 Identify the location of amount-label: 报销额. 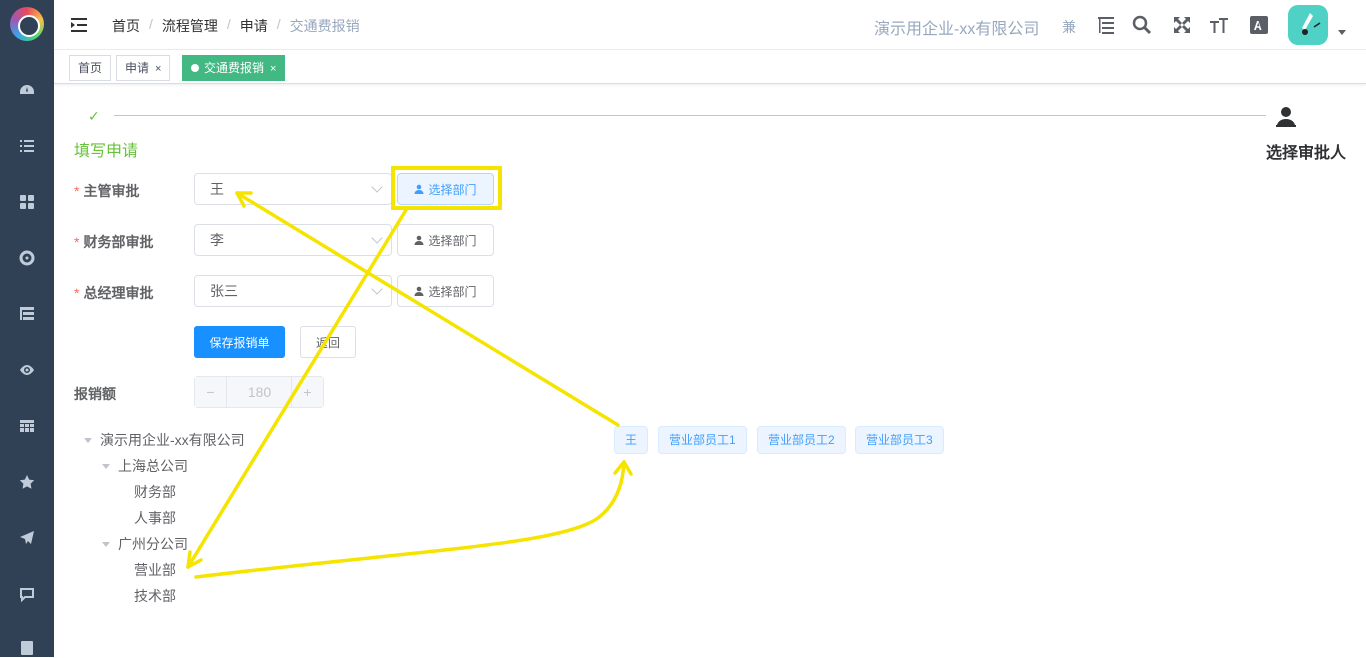
(95, 394).